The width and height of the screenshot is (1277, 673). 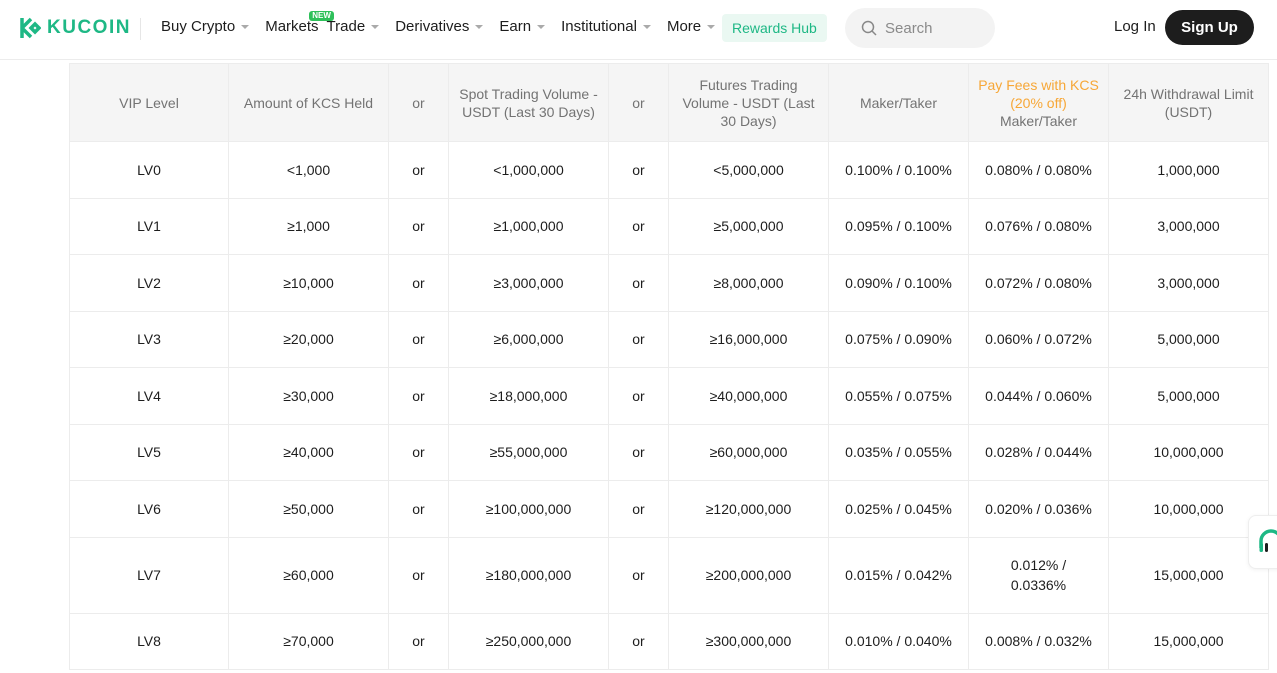 I want to click on nav-item-more: More, so click(x=691, y=26).